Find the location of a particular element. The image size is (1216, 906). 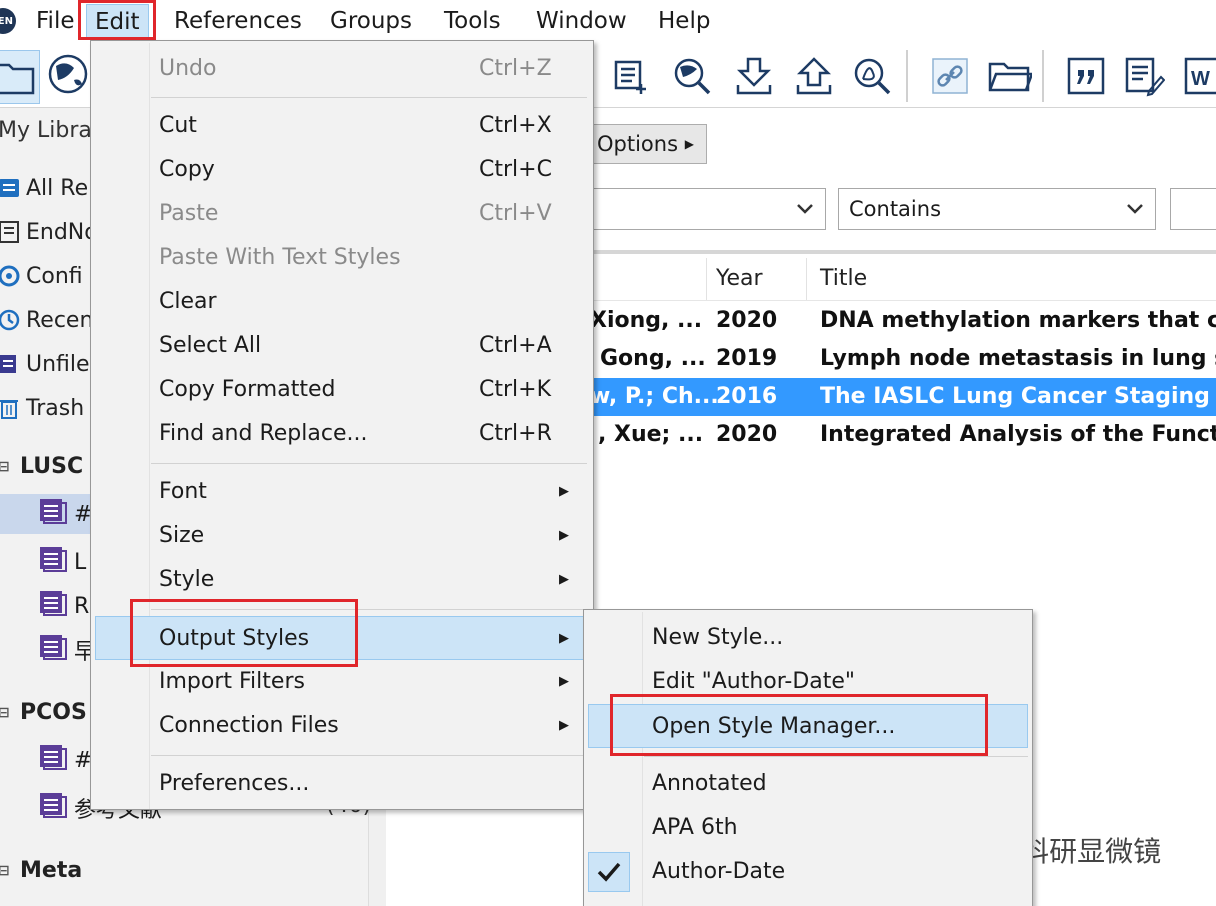

group-set-meta: ⊟ Meta is located at coordinates (41, 870).